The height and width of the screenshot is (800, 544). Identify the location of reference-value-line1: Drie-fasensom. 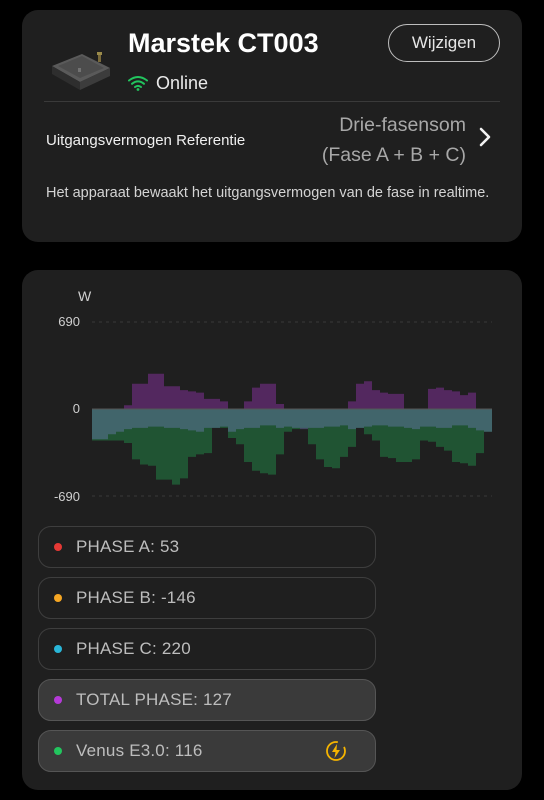
(402, 125).